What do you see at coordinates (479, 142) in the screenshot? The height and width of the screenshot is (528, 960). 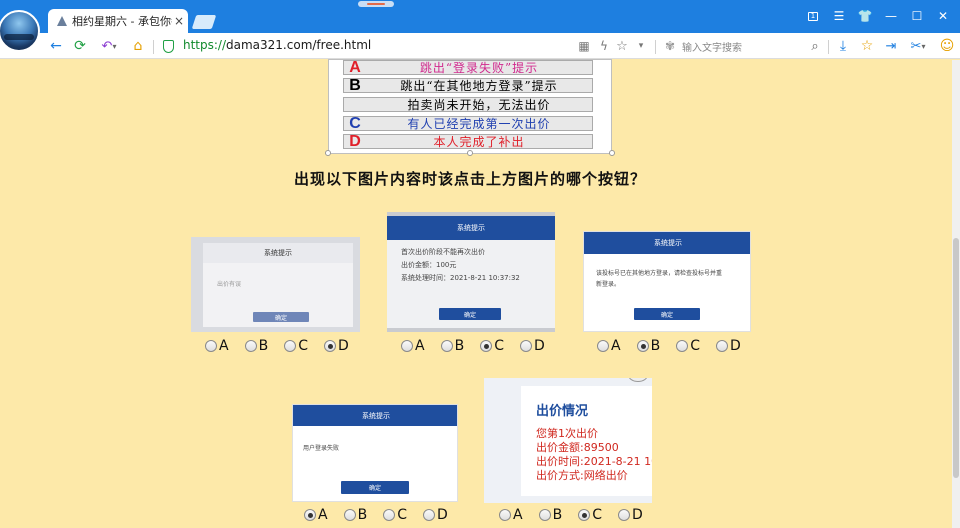 I see `key-text: 本人完成了补出` at bounding box center [479, 142].